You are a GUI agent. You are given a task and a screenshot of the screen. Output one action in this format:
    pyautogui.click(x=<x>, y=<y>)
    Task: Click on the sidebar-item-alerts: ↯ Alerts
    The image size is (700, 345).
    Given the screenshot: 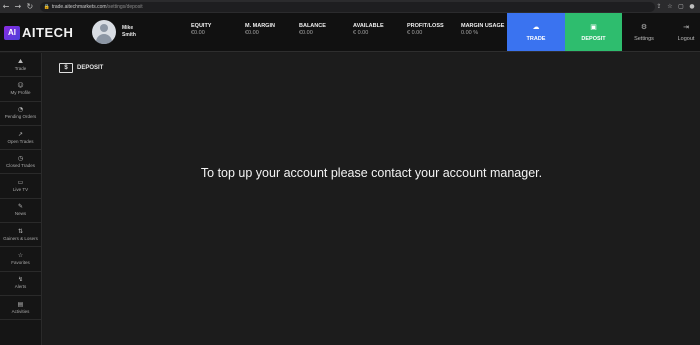 What is the action you would take?
    pyautogui.click(x=20, y=284)
    